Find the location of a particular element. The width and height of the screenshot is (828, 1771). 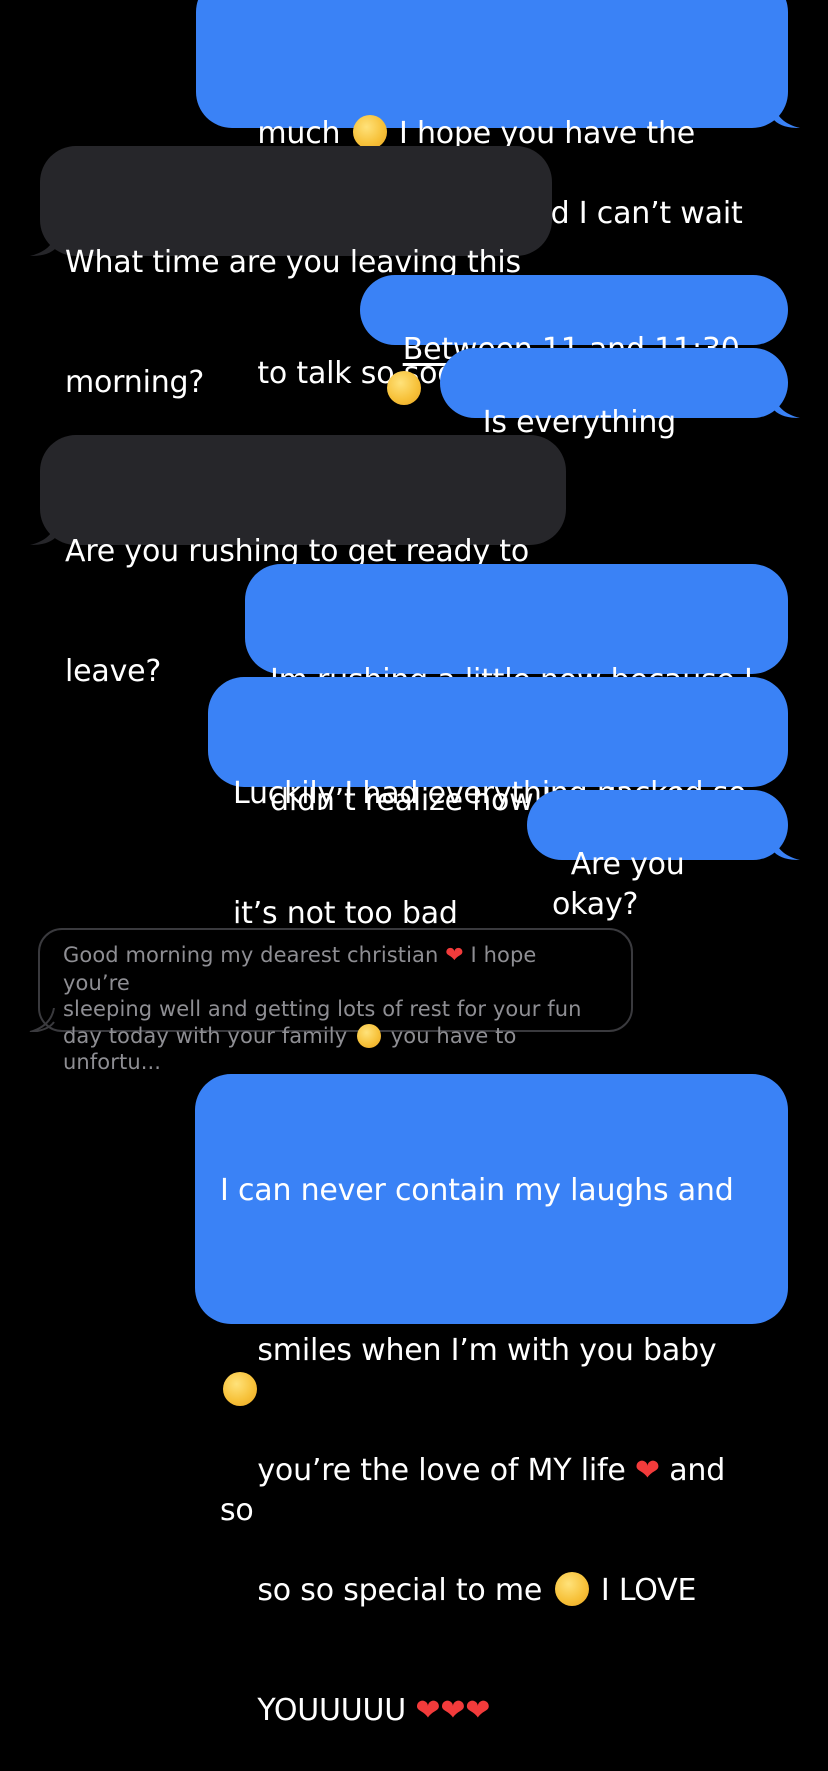

message-line: YOUUUUU ❤❤❤ is located at coordinates (492, 1689).